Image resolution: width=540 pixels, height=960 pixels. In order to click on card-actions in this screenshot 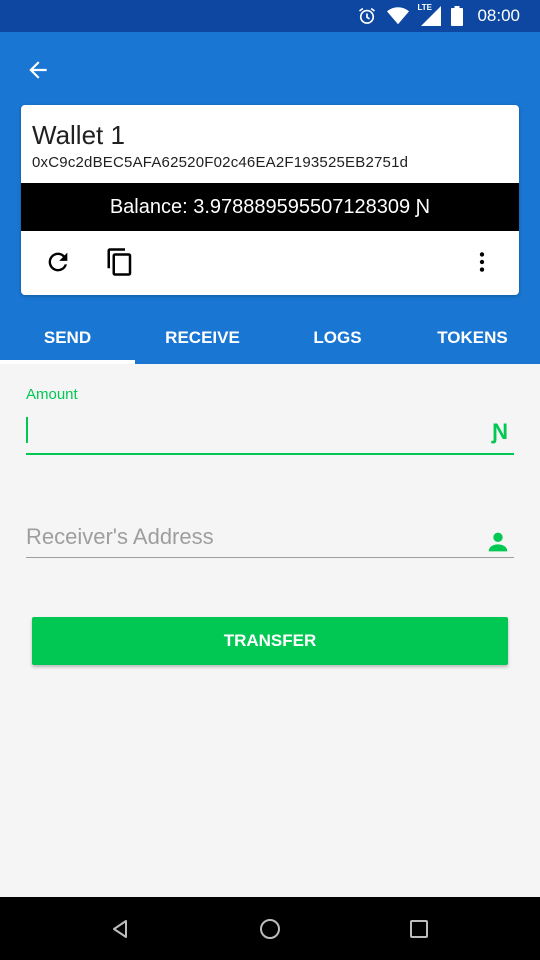, I will do `click(270, 263)`.